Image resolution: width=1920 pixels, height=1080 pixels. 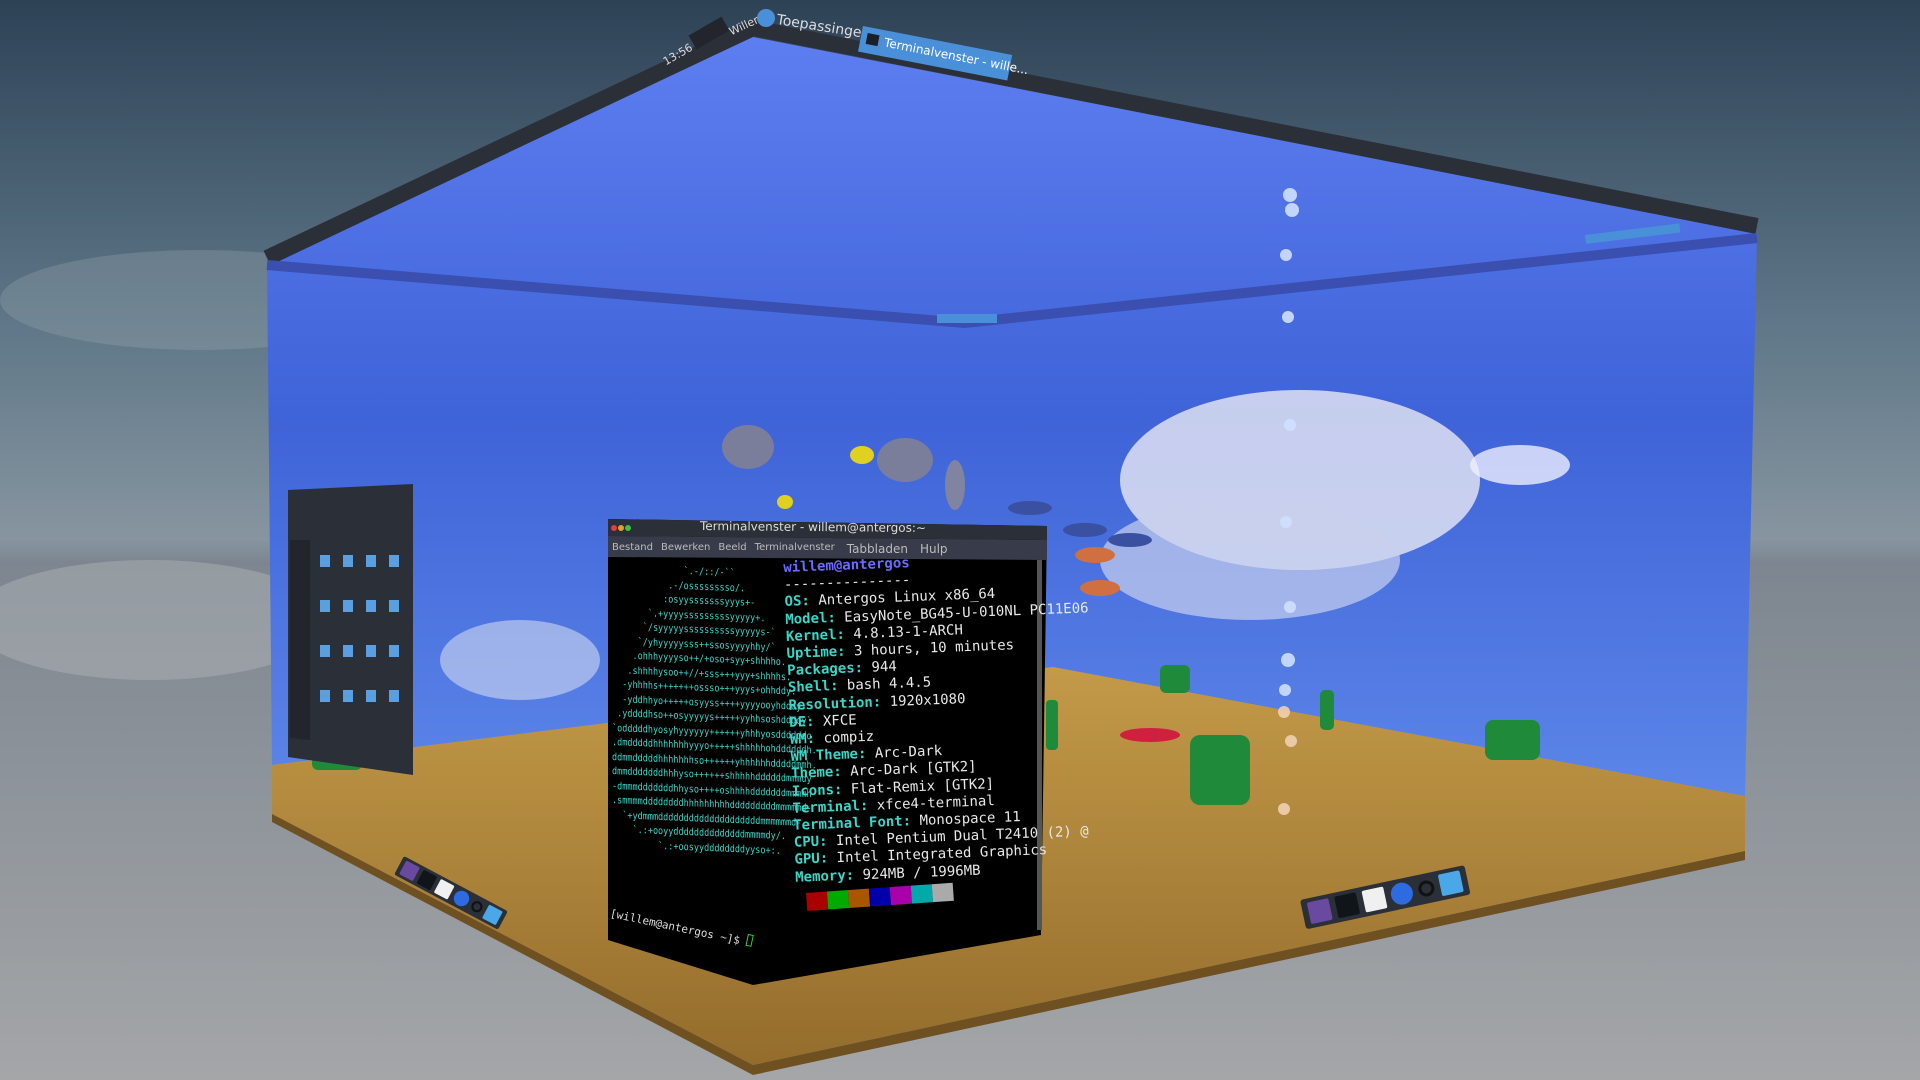 What do you see at coordinates (809, 687) in the screenshot?
I see `info-key: Shell` at bounding box center [809, 687].